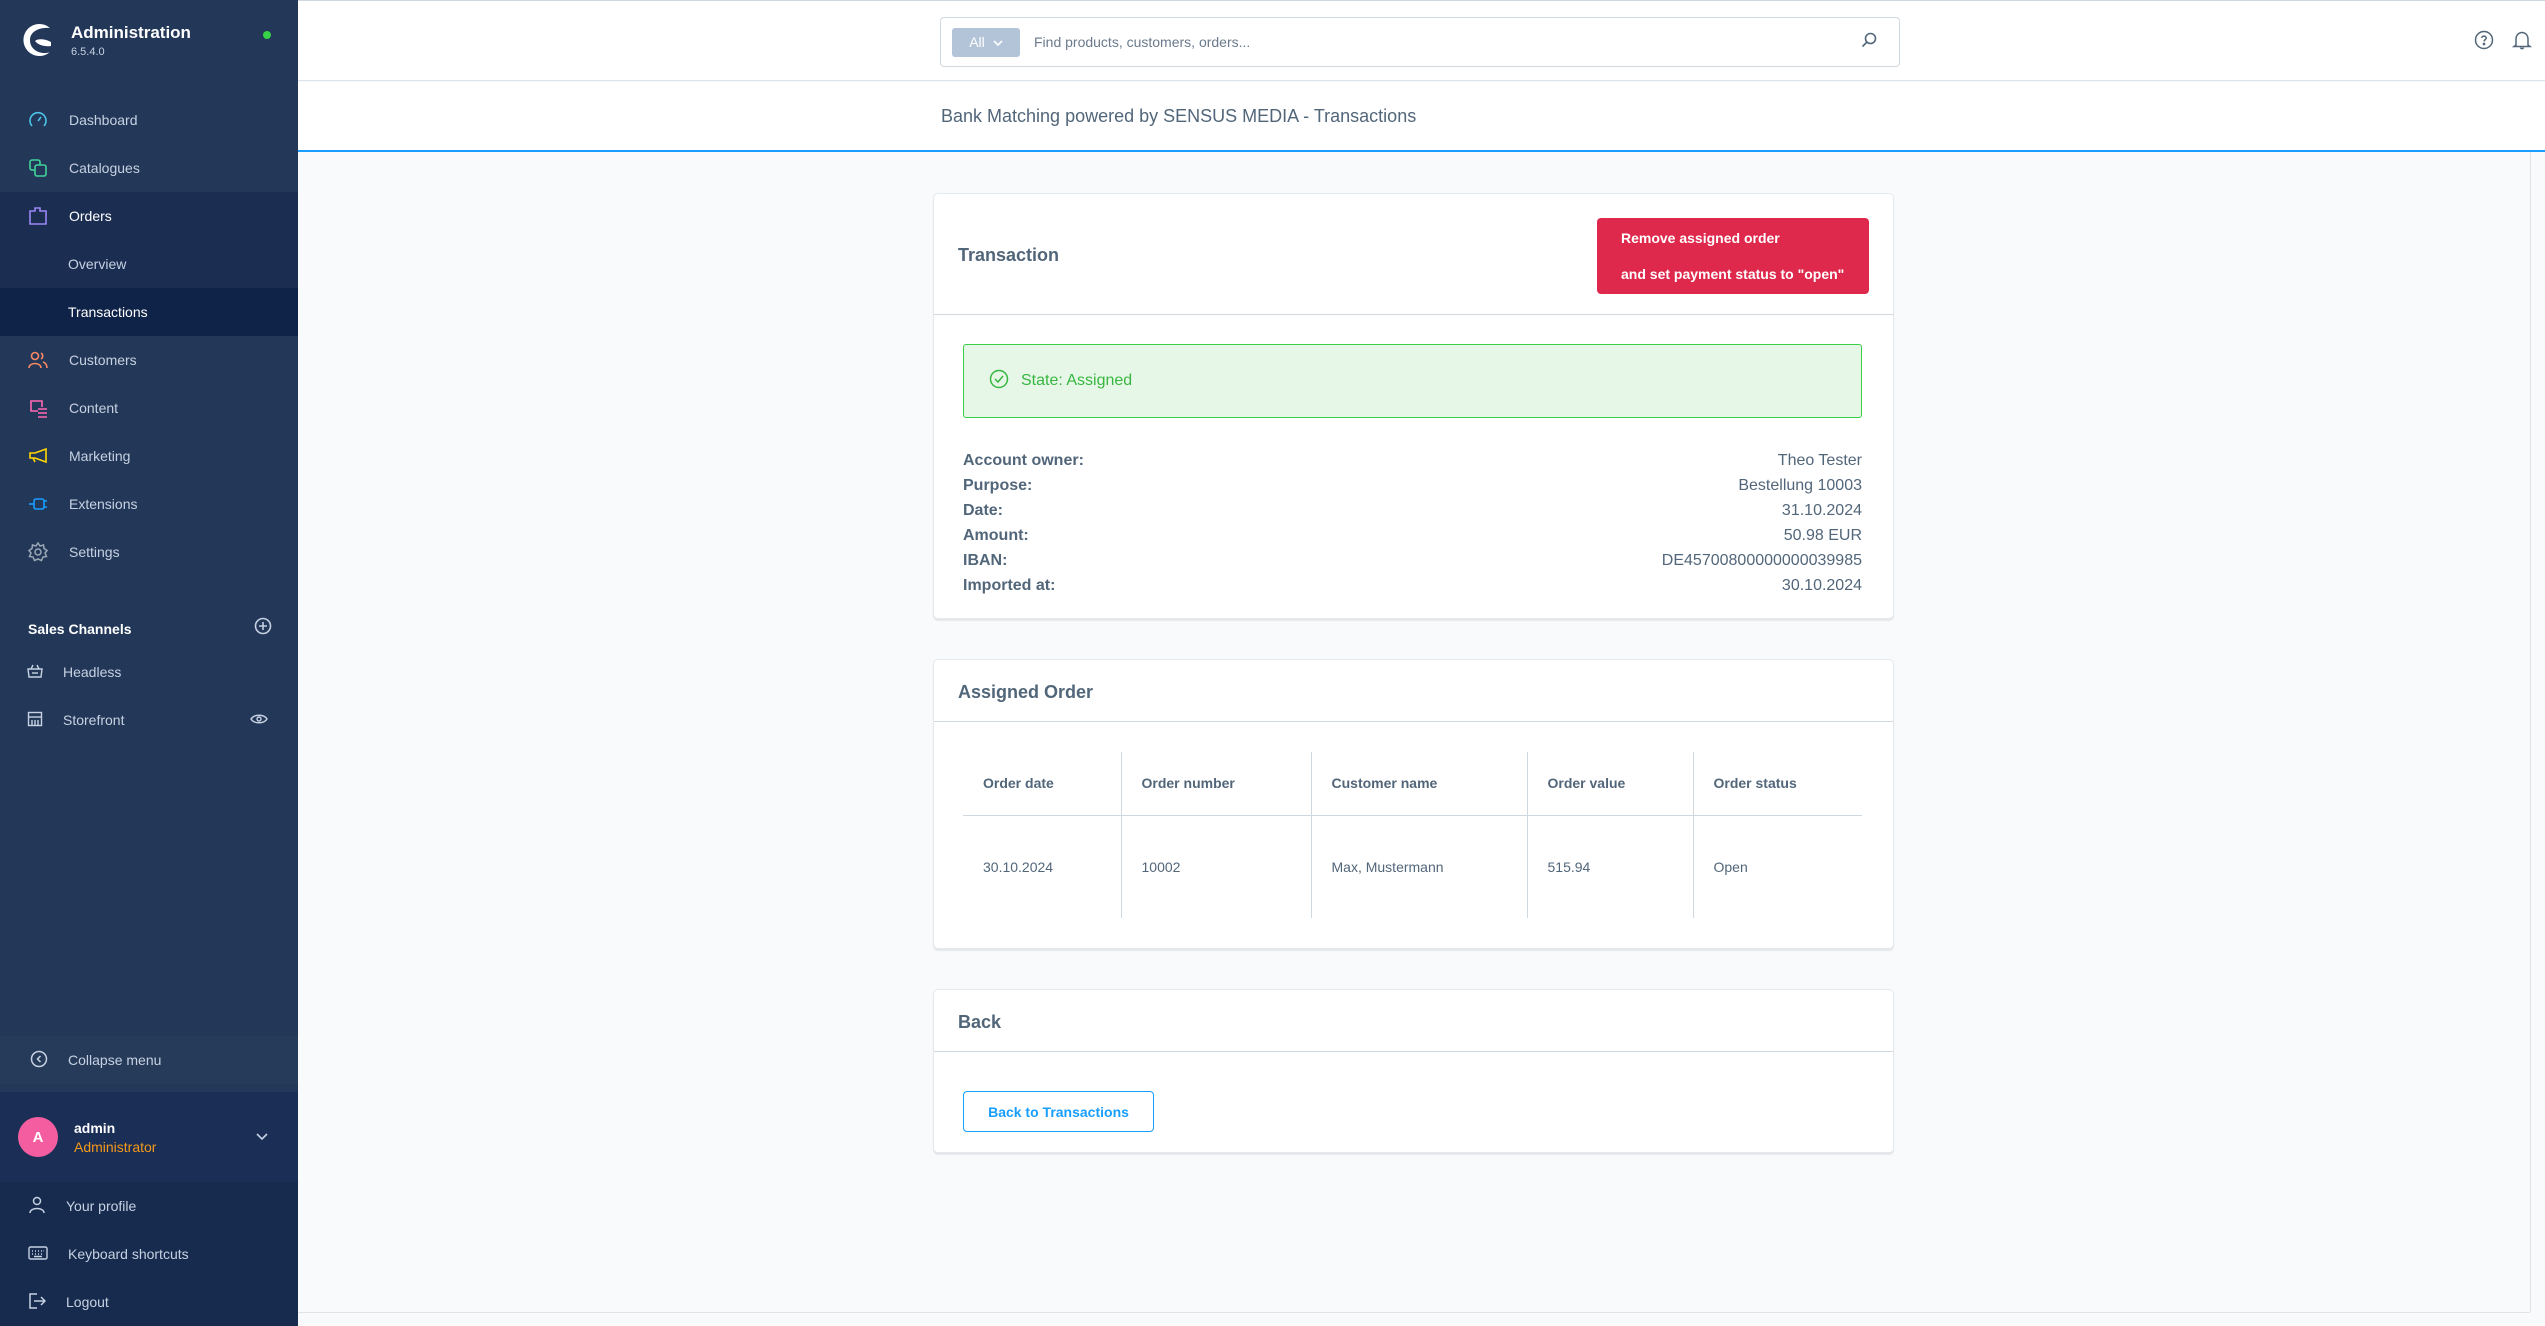 This screenshot has width=2545, height=1326. I want to click on top-bar: All, so click(1421, 40).